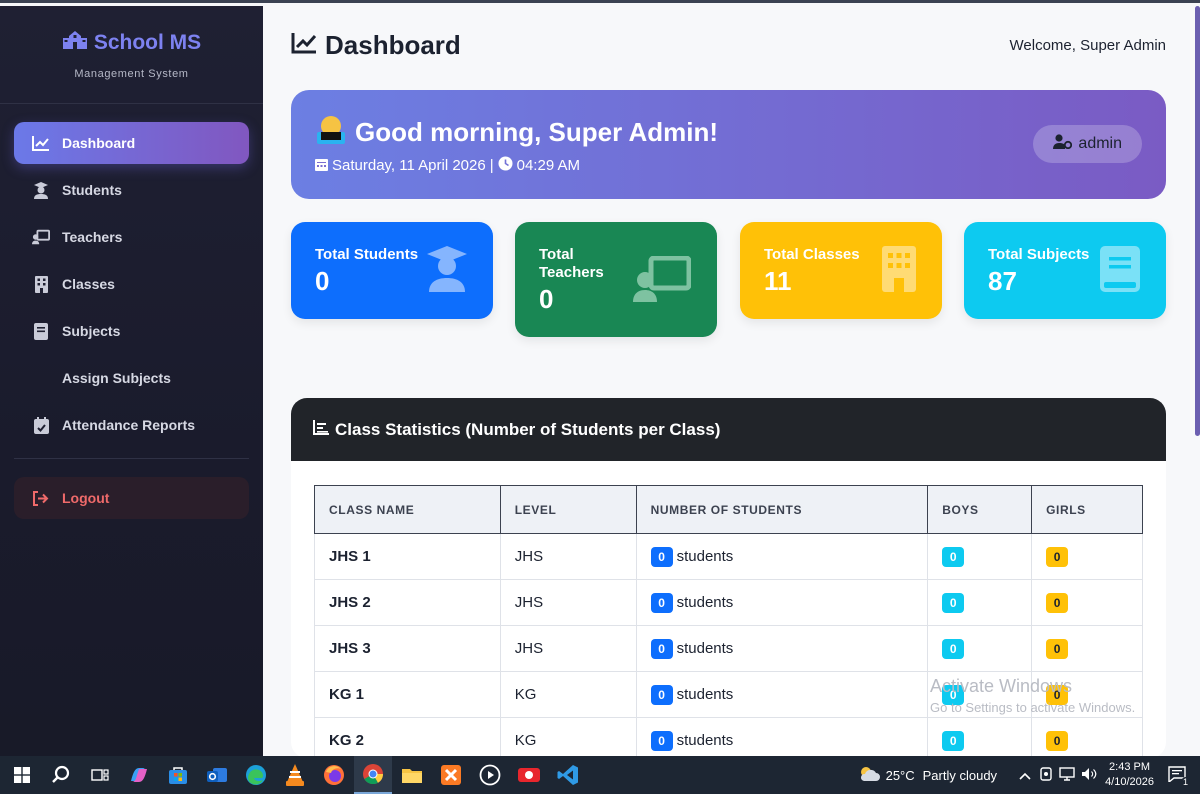 This screenshot has height=794, width=1200. What do you see at coordinates (407, 556) in the screenshot?
I see `class-name: JHS 1` at bounding box center [407, 556].